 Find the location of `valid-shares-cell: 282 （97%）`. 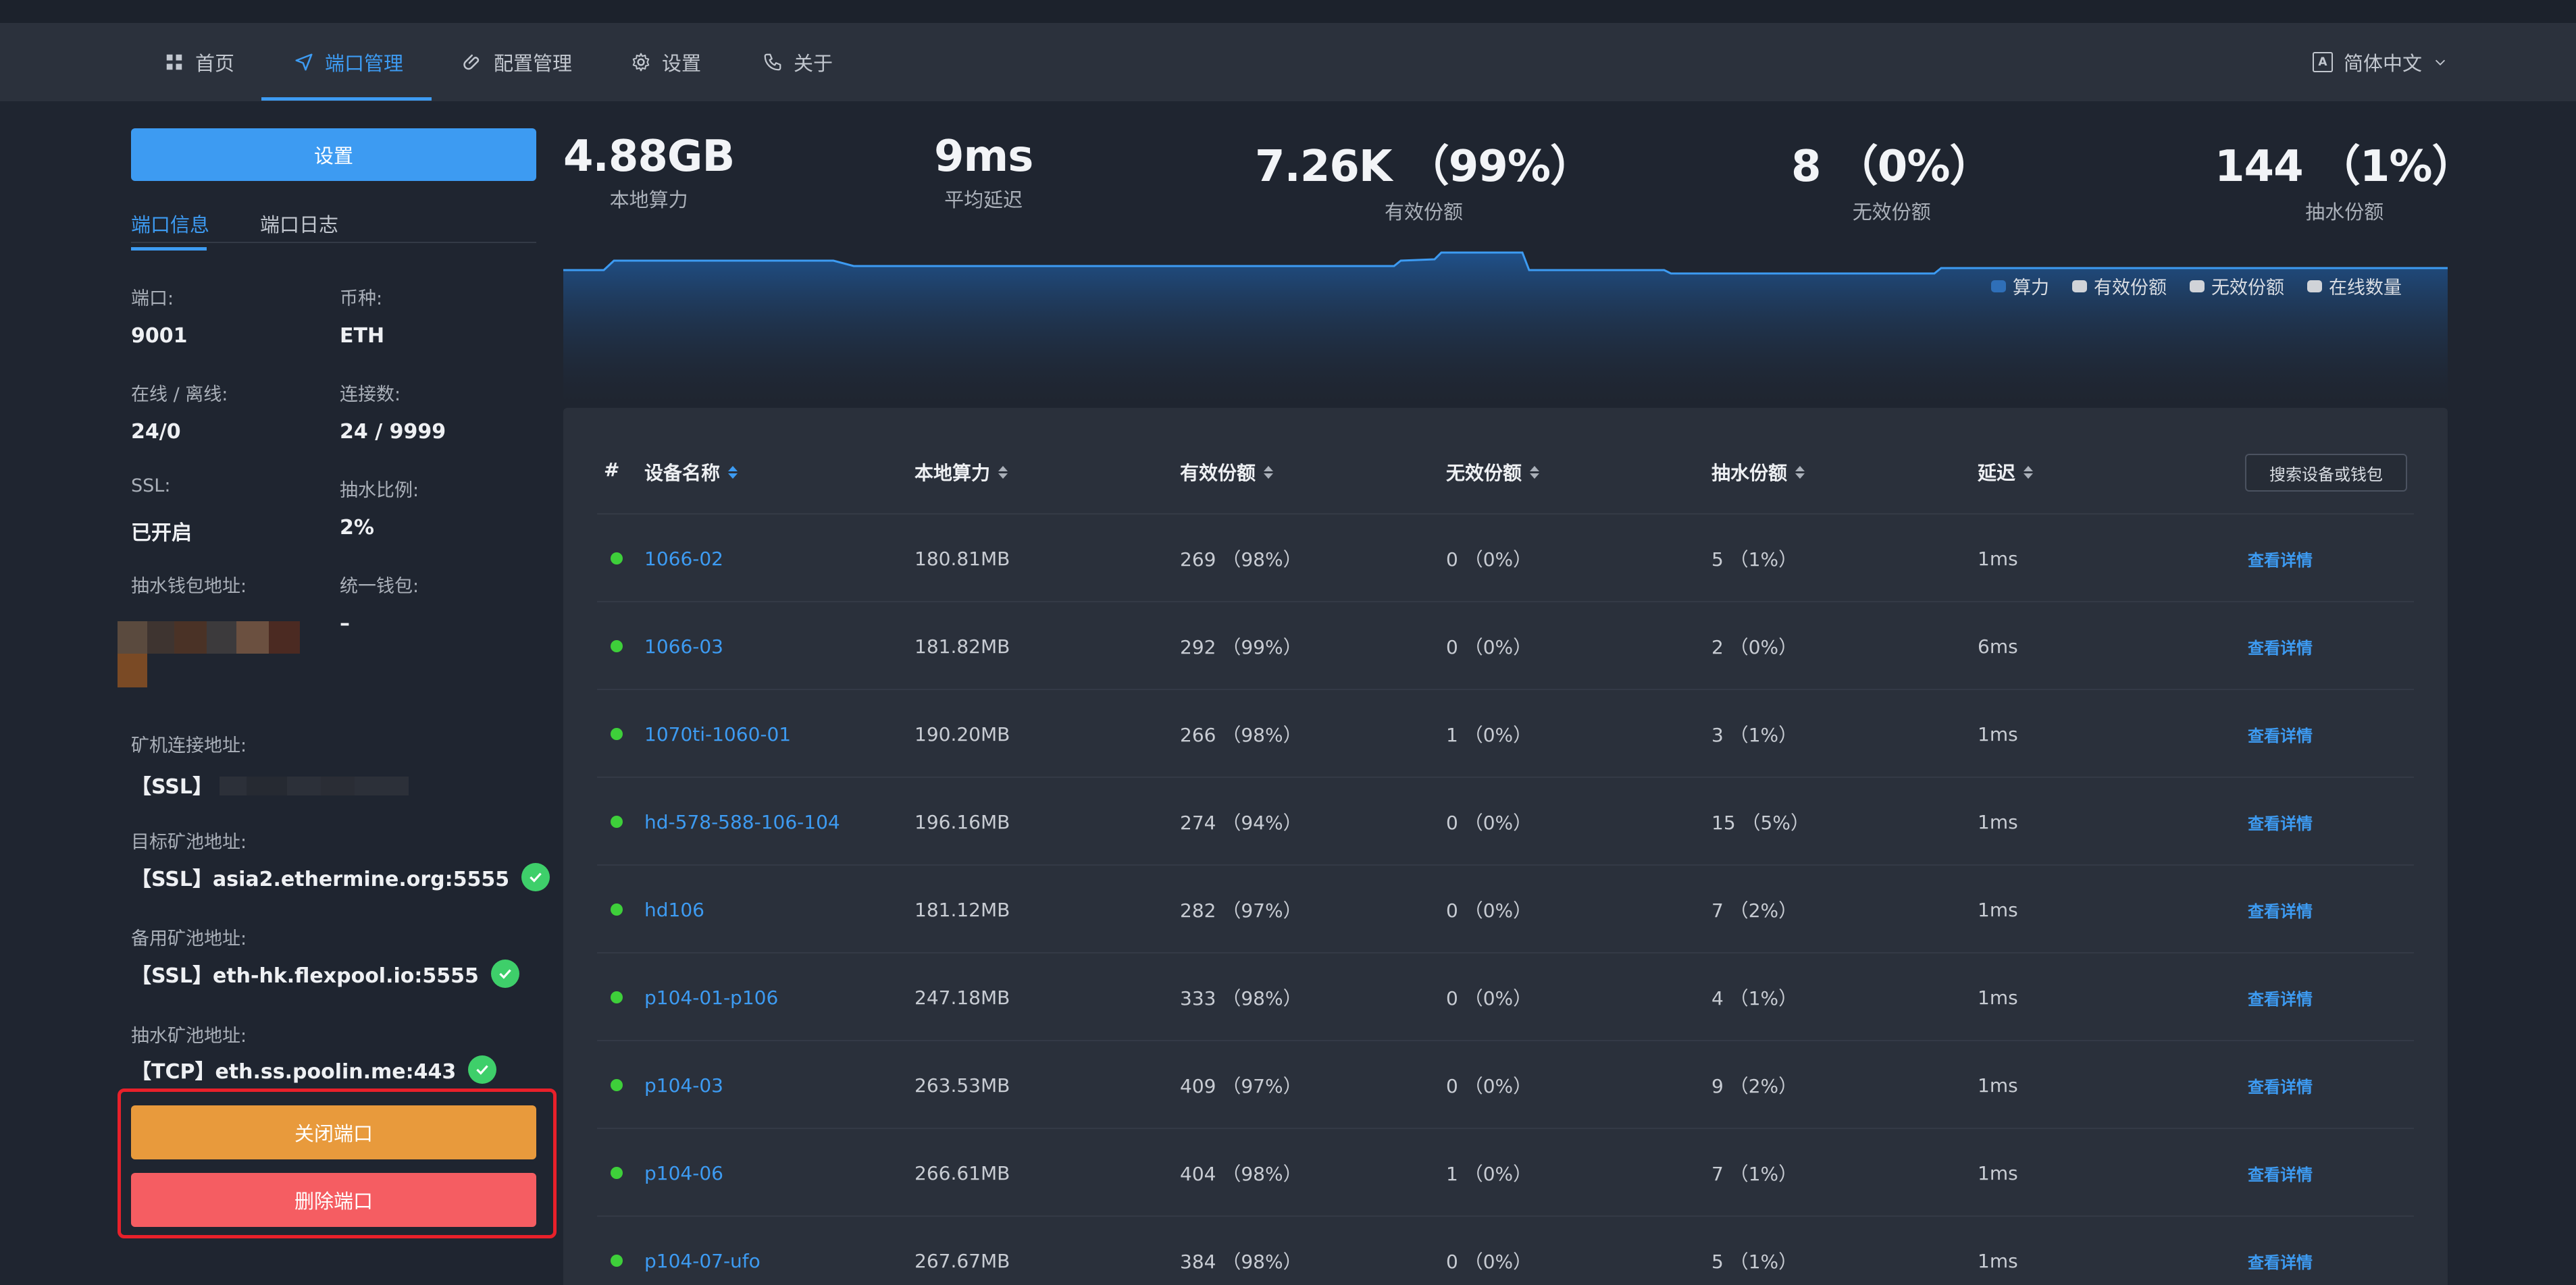

valid-shares-cell: 282 （97%） is located at coordinates (1241, 910).